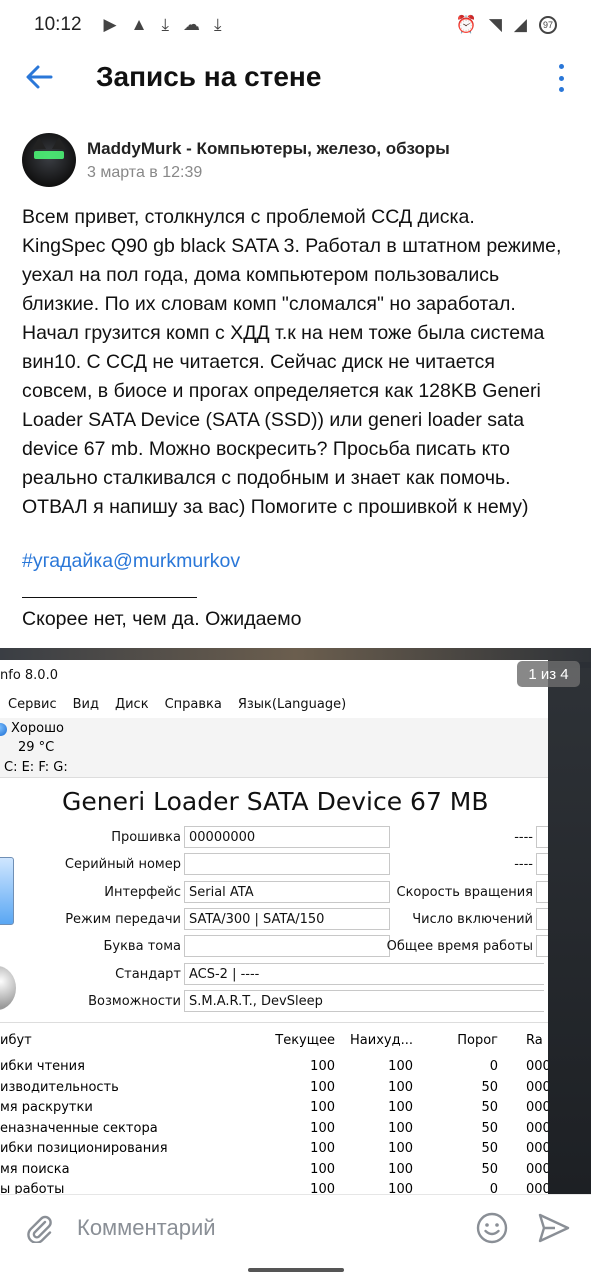 The width and height of the screenshot is (591, 1280). What do you see at coordinates (42, 1066) in the screenshot?
I see `cell: ибки чтения` at bounding box center [42, 1066].